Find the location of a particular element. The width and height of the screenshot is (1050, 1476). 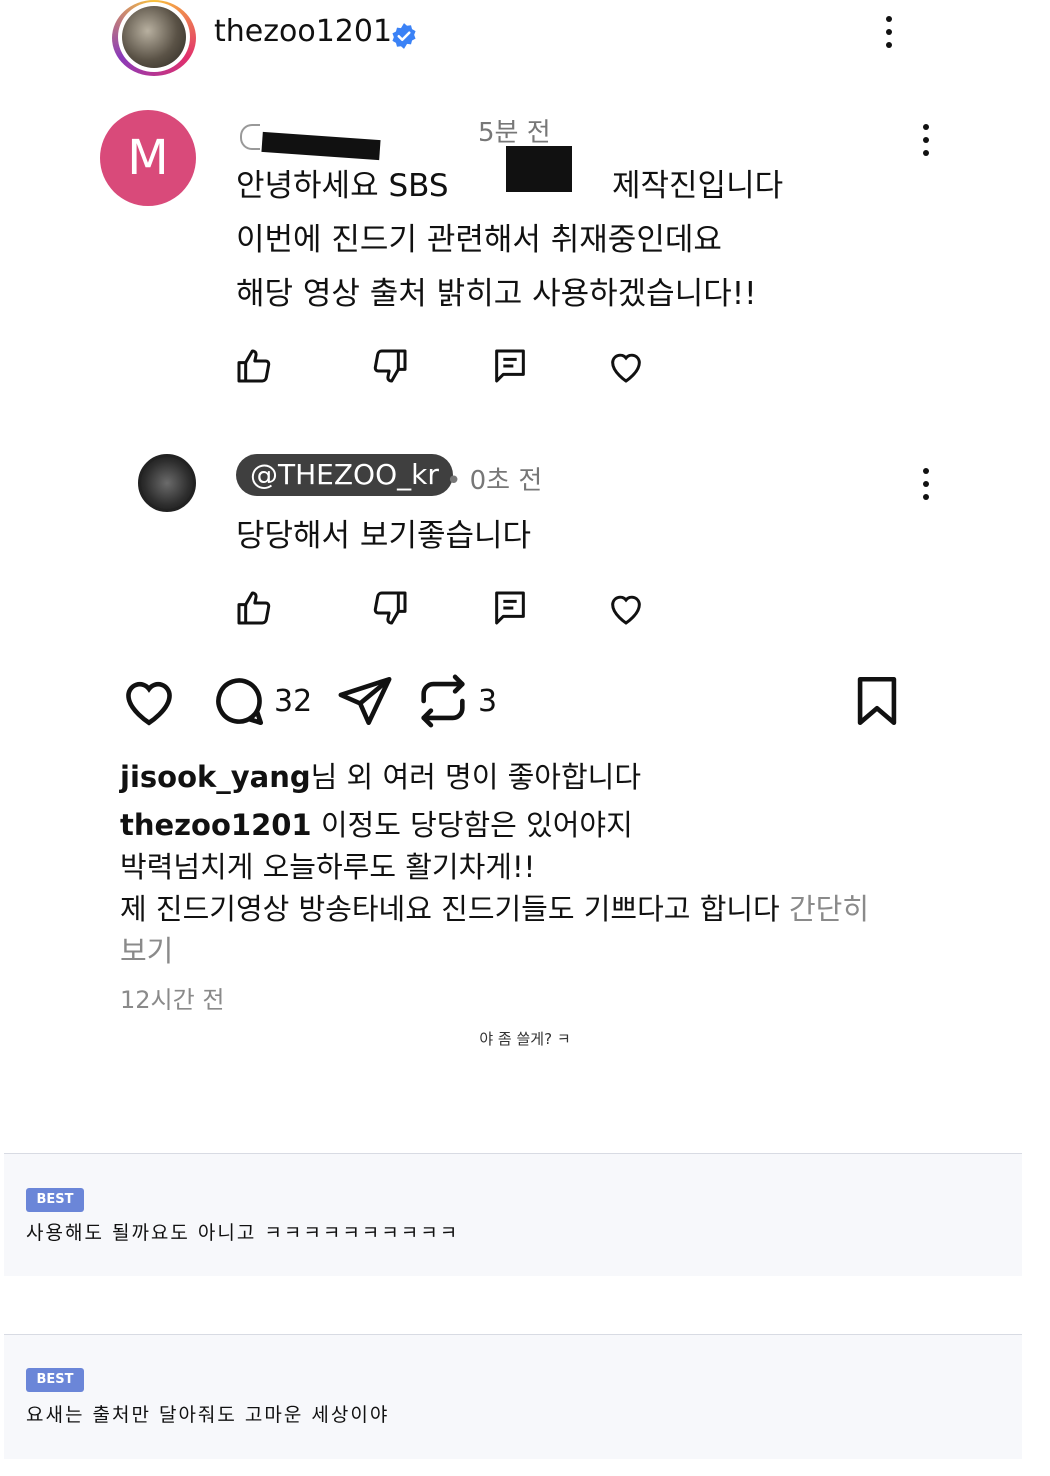

best-comment-text: 요새는 출처만 달아줘도 고마운 세상이야 is located at coordinates (208, 1415).